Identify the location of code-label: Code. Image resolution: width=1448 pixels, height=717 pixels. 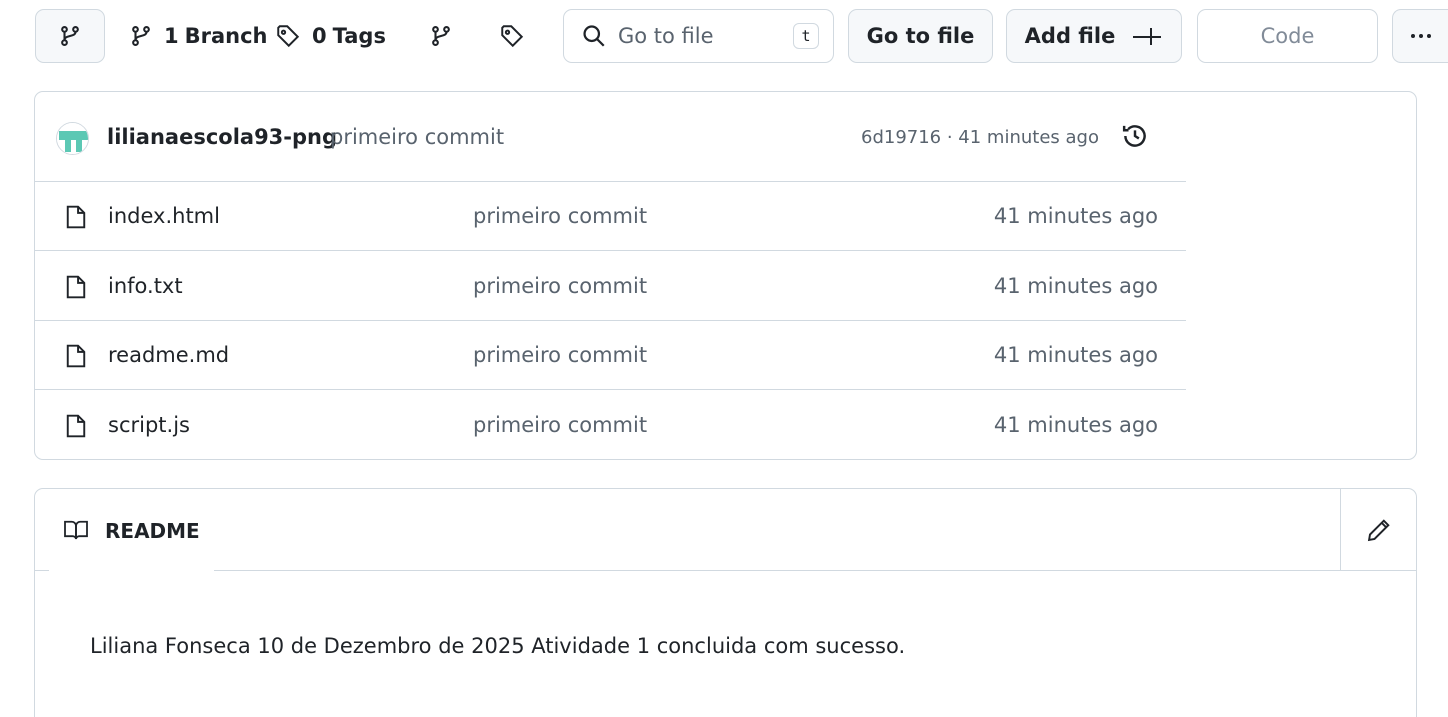
(1287, 36).